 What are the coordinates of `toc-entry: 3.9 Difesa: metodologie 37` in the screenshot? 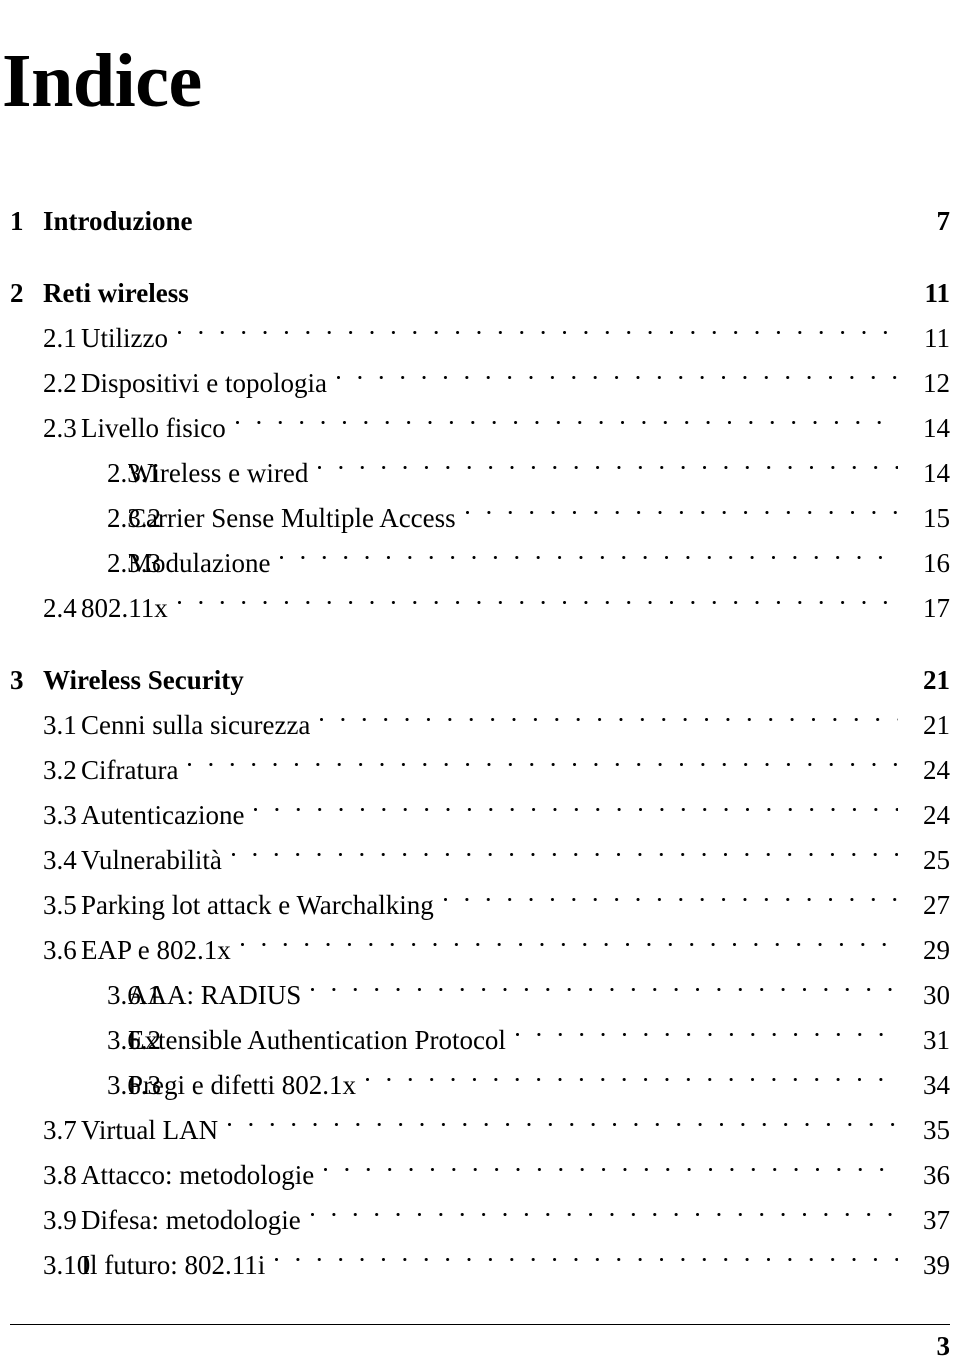 It's located at (480, 1209).